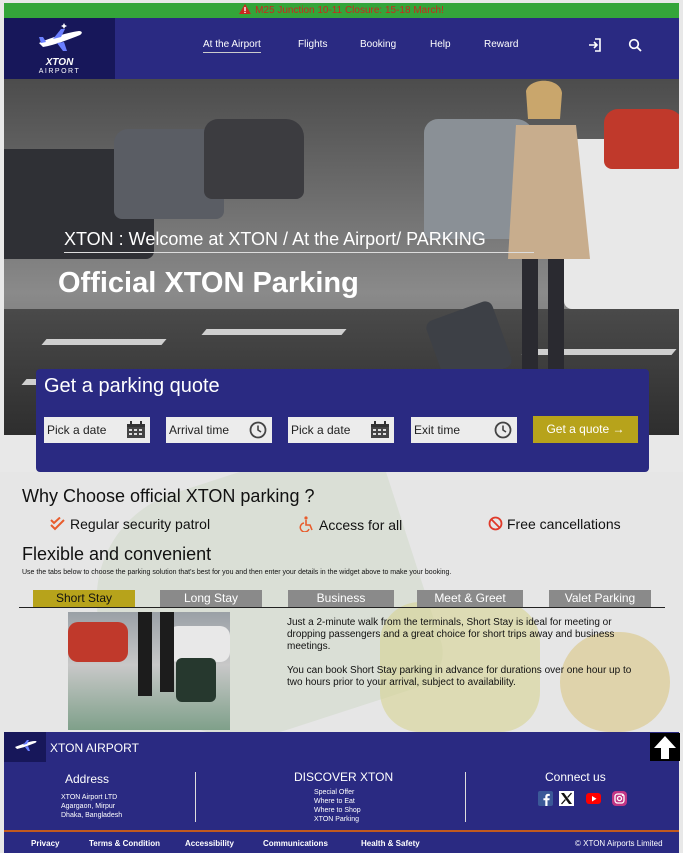 The width and height of the screenshot is (683, 853). Describe the element at coordinates (196, 680) in the screenshot. I see `photo-suitcase` at that location.